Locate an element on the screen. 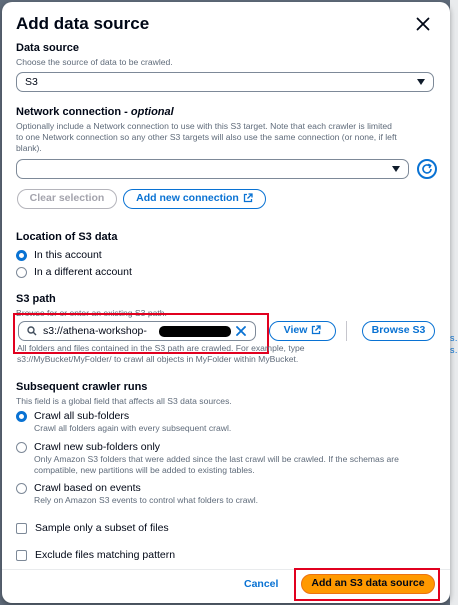 This screenshot has width=458, height=605. close-button is located at coordinates (423, 24).